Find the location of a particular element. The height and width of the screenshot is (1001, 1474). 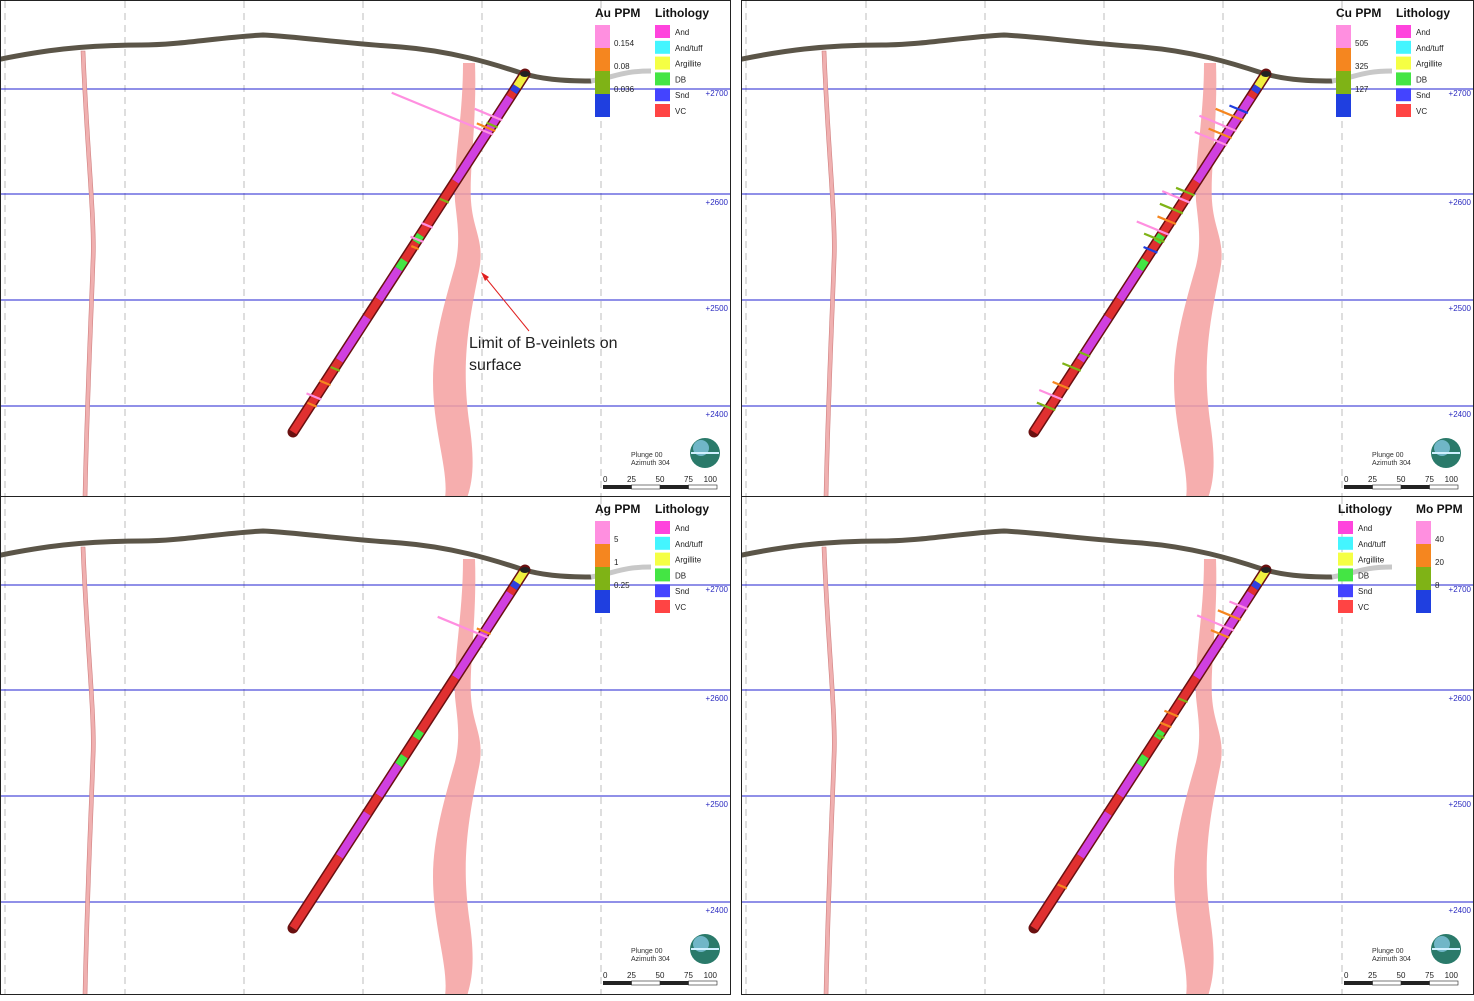

assay-bar is located at coordinates (442, 113).